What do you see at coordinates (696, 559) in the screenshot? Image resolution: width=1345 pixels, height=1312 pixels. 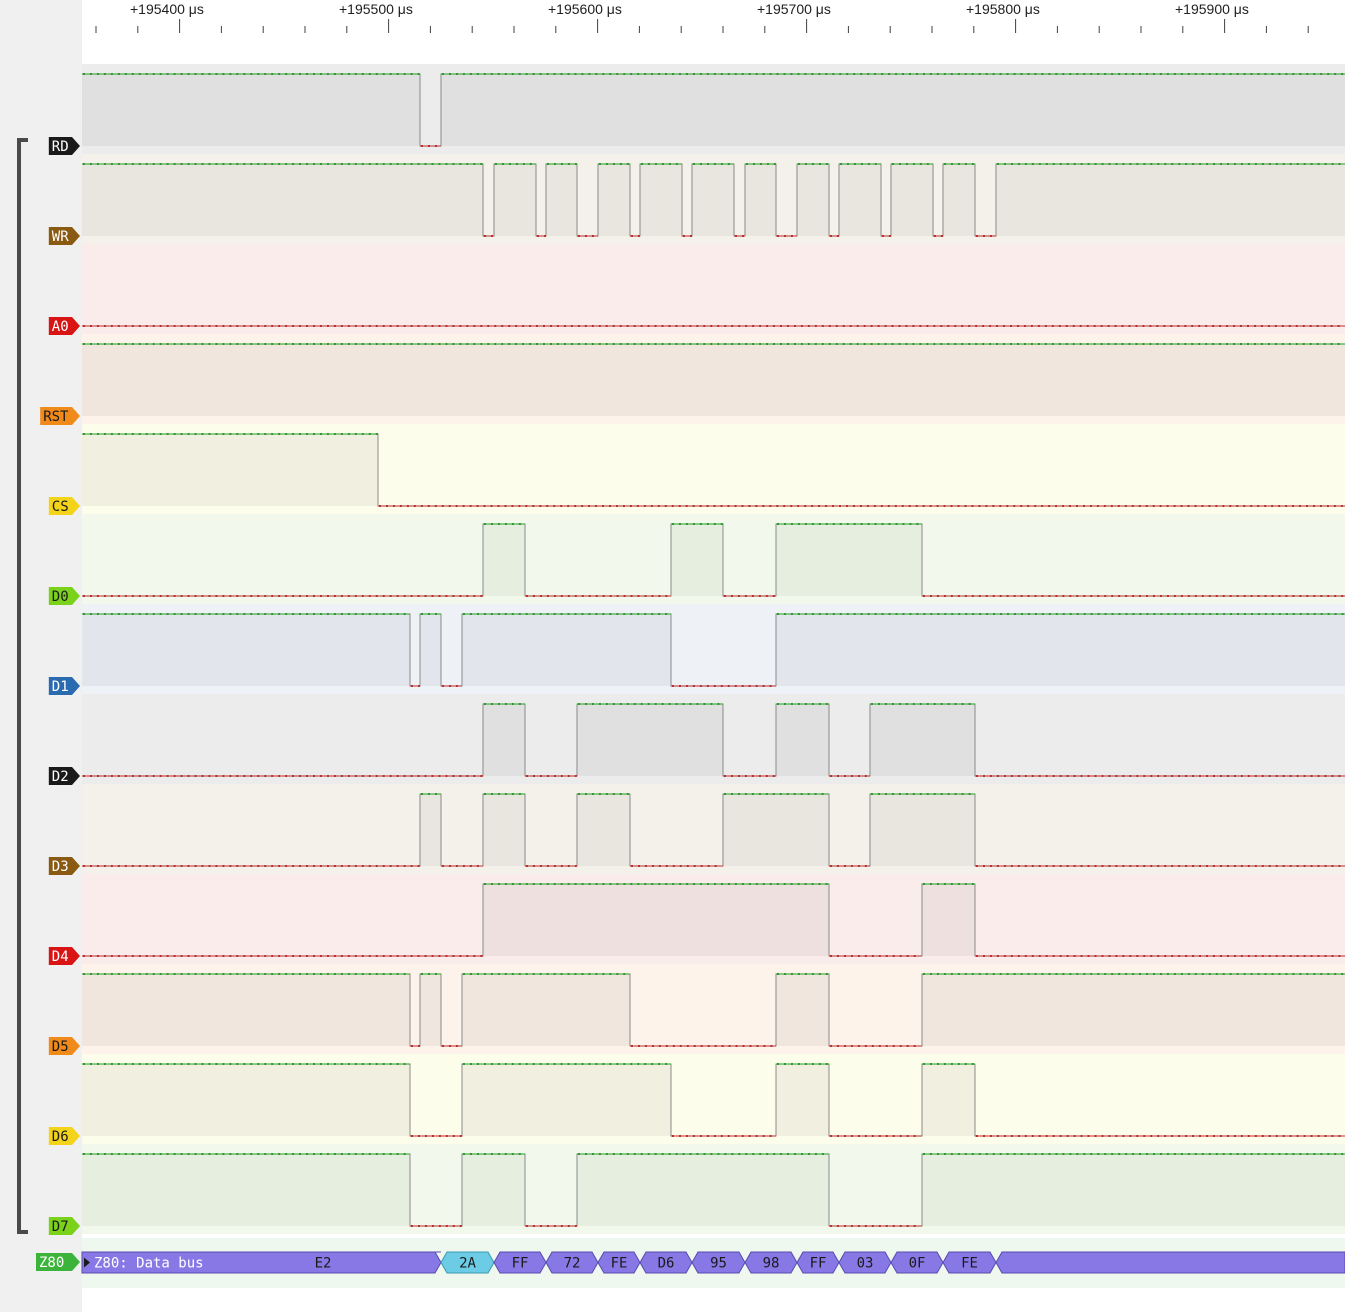 I see `channel-row-d0: D0` at bounding box center [696, 559].